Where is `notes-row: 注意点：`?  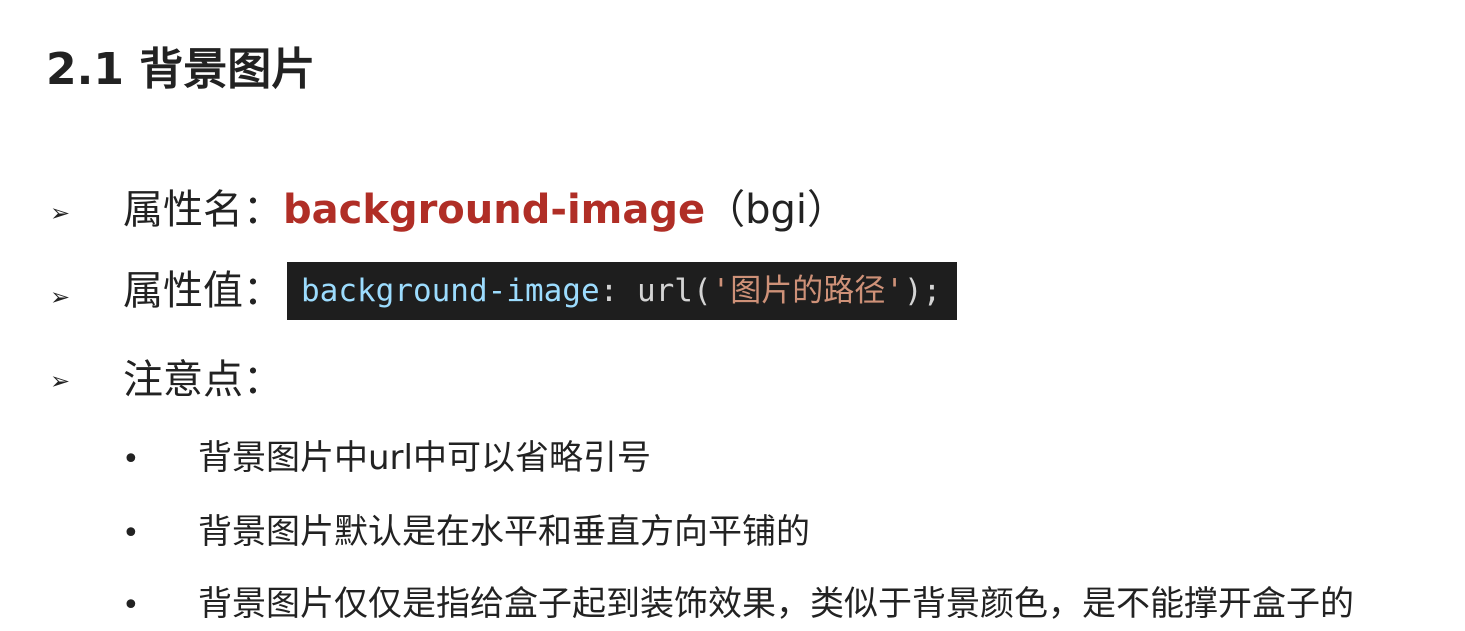 notes-row: 注意点： is located at coordinates (203, 380).